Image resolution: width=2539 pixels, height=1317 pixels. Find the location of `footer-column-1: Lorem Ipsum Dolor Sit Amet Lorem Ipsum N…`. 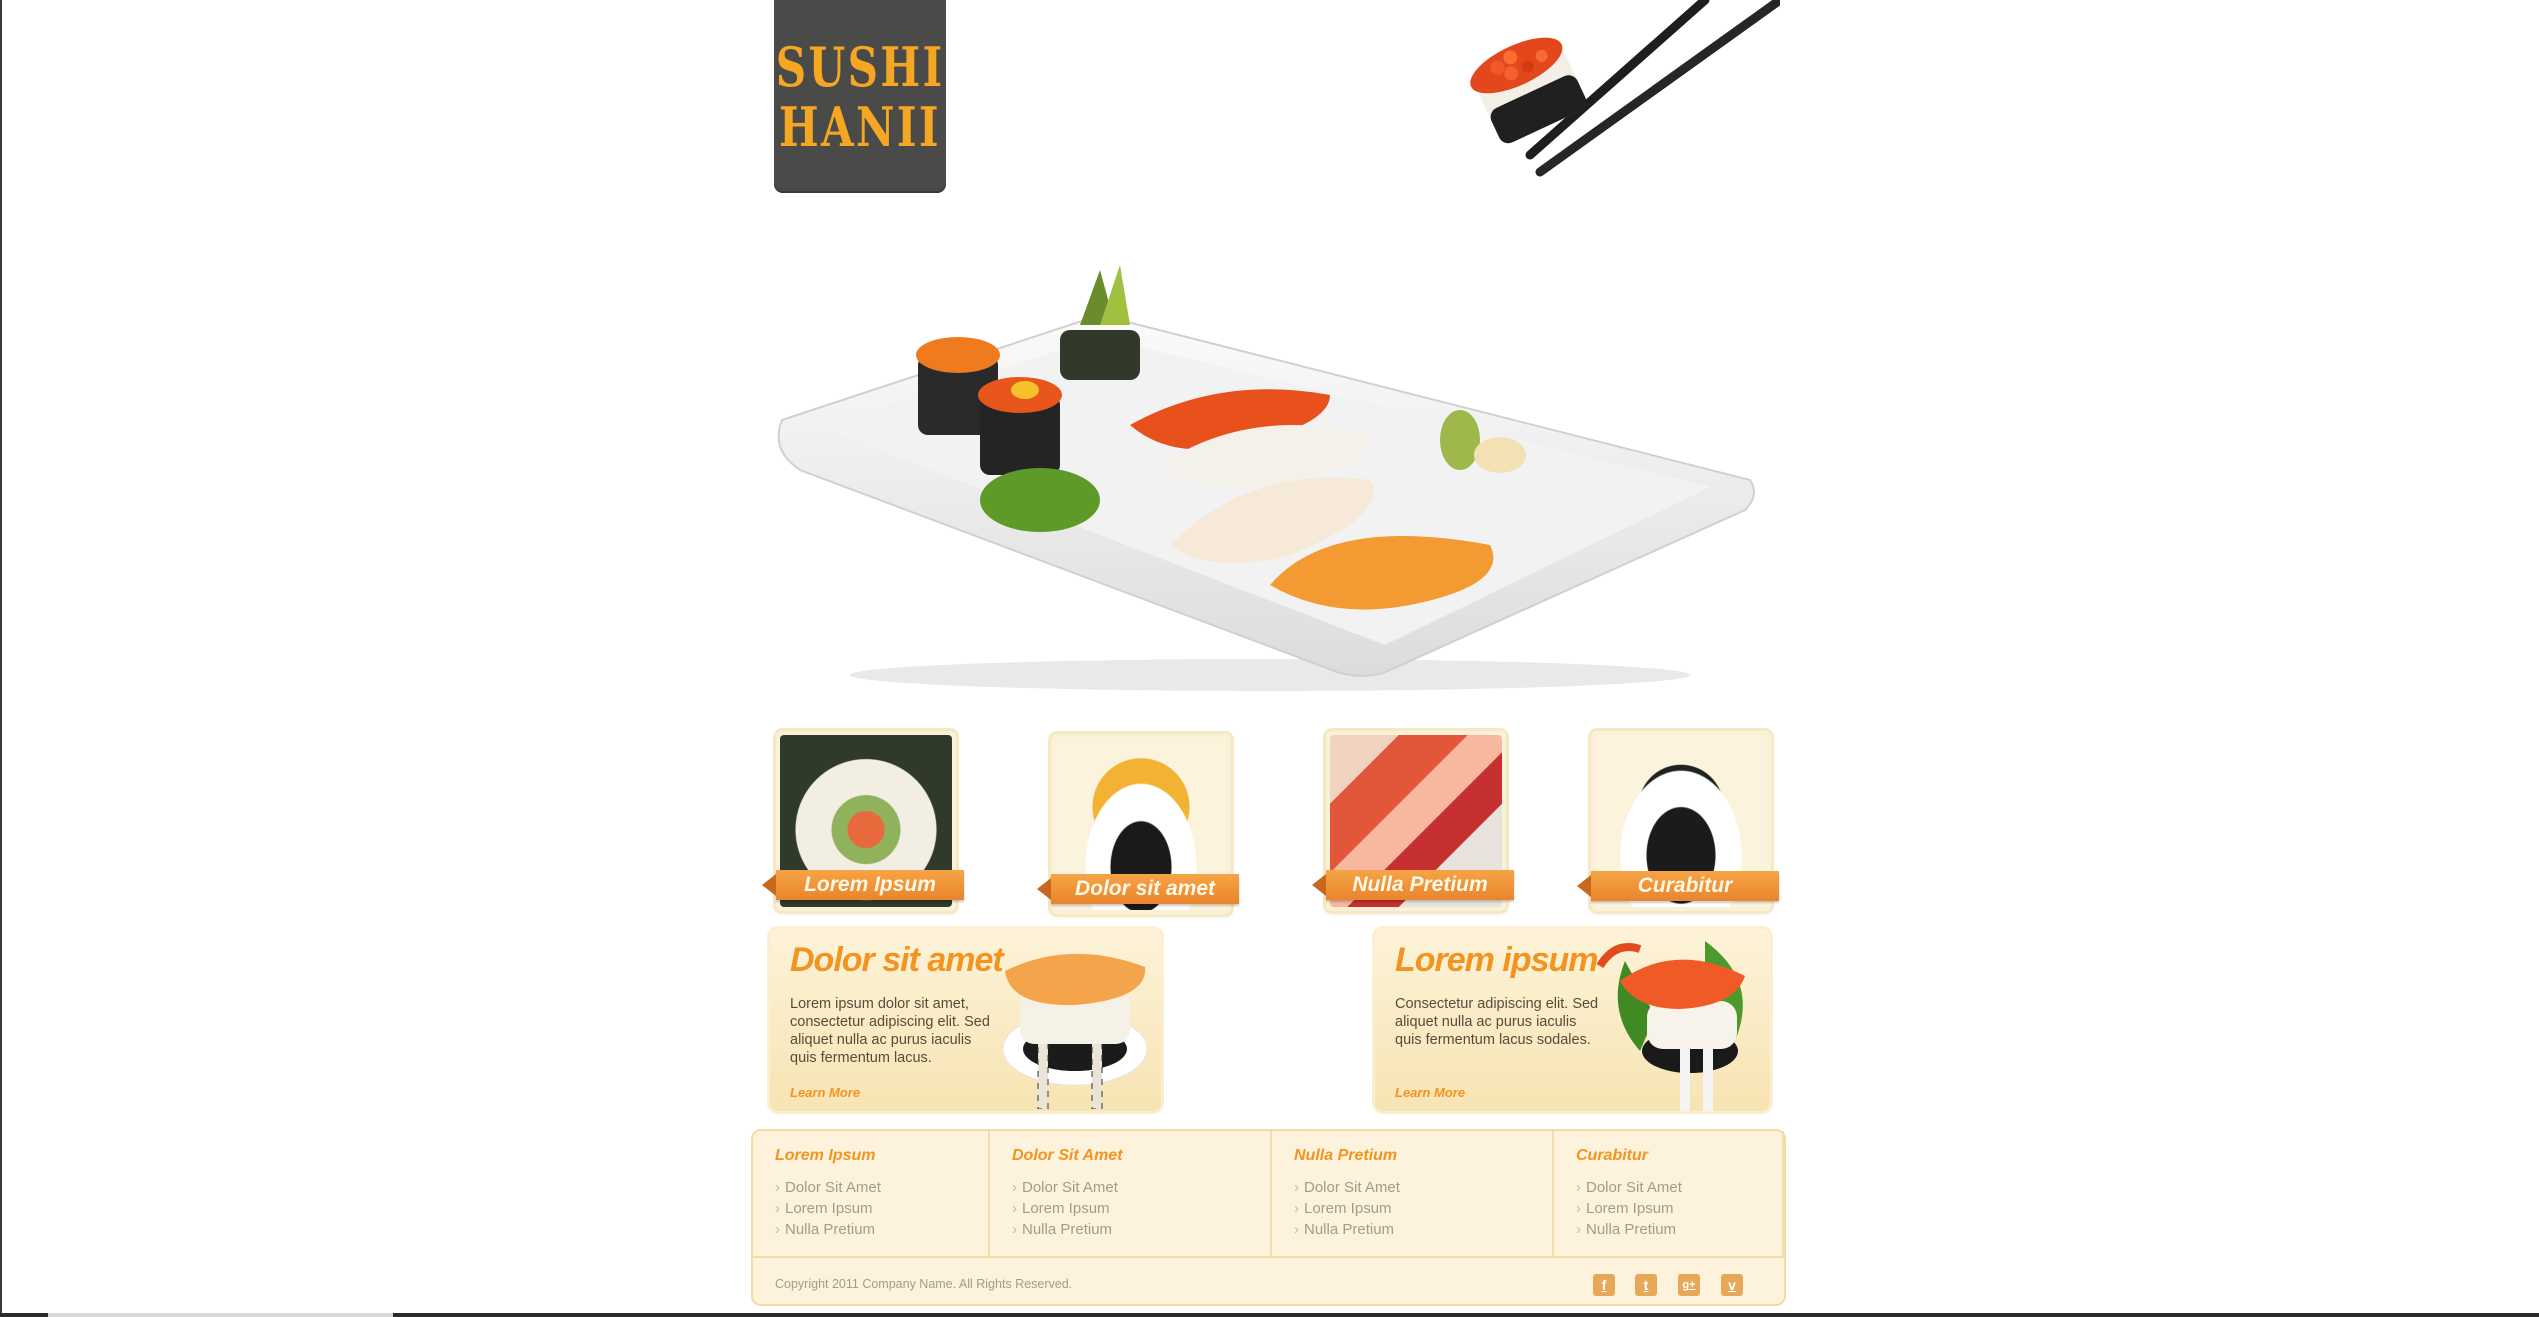

footer-column-1: Lorem Ipsum Dolor Sit Amet Lorem Ipsum N… is located at coordinates (871, 1193).